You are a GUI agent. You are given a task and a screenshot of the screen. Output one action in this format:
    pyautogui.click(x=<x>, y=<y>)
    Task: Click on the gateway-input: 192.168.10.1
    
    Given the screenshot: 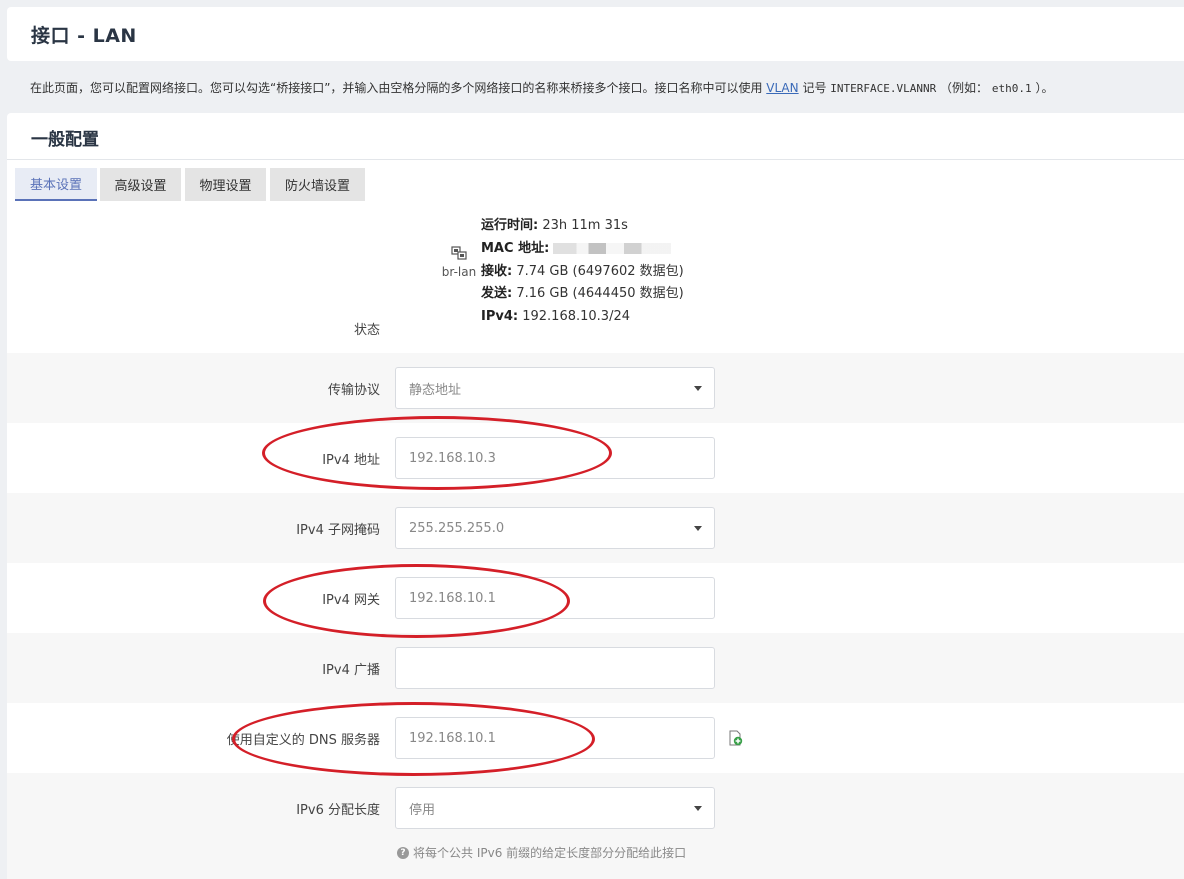 What is the action you would take?
    pyautogui.click(x=555, y=598)
    